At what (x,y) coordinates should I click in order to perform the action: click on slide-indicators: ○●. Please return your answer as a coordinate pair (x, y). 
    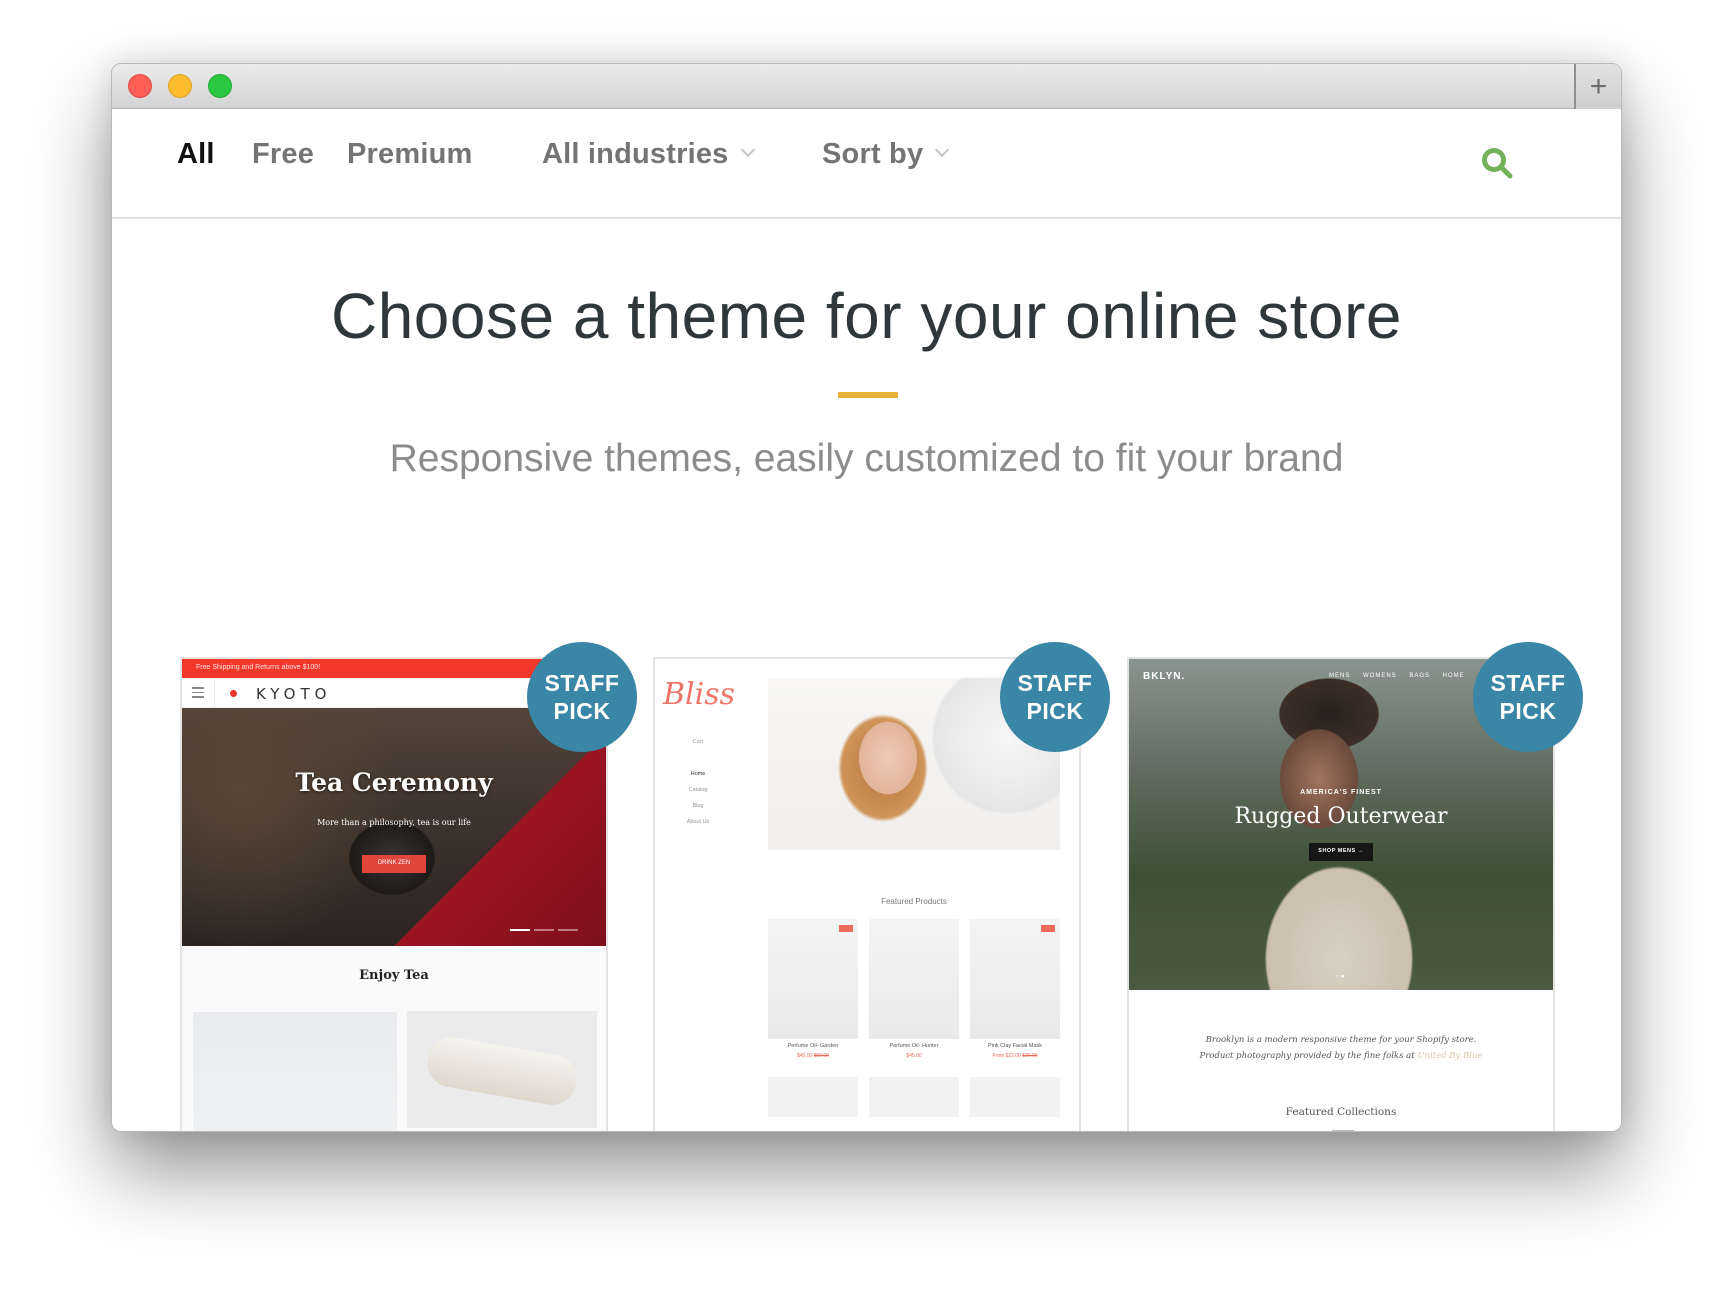
    Looking at the image, I should click on (1341, 977).